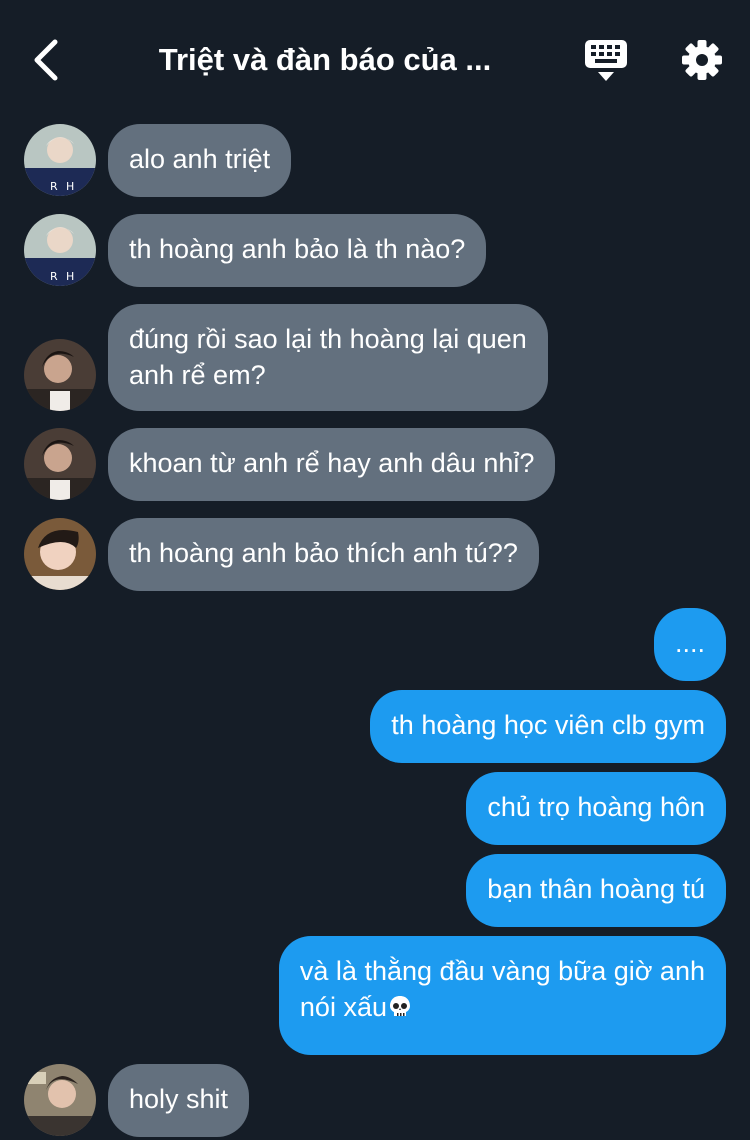 The image size is (750, 1140). I want to click on message-bubble-outgoing: và là thằng đầu vàng bữa giờ anh nói xấu, so click(502, 995).